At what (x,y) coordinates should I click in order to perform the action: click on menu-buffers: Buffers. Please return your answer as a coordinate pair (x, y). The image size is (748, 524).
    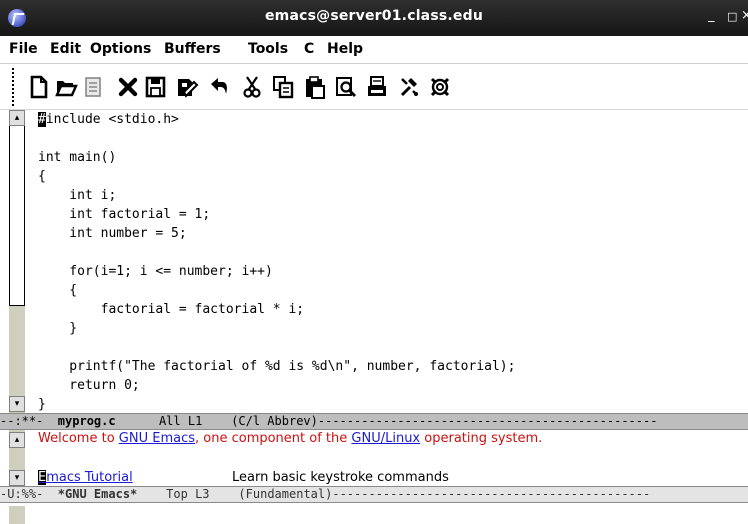
    Looking at the image, I should click on (192, 49).